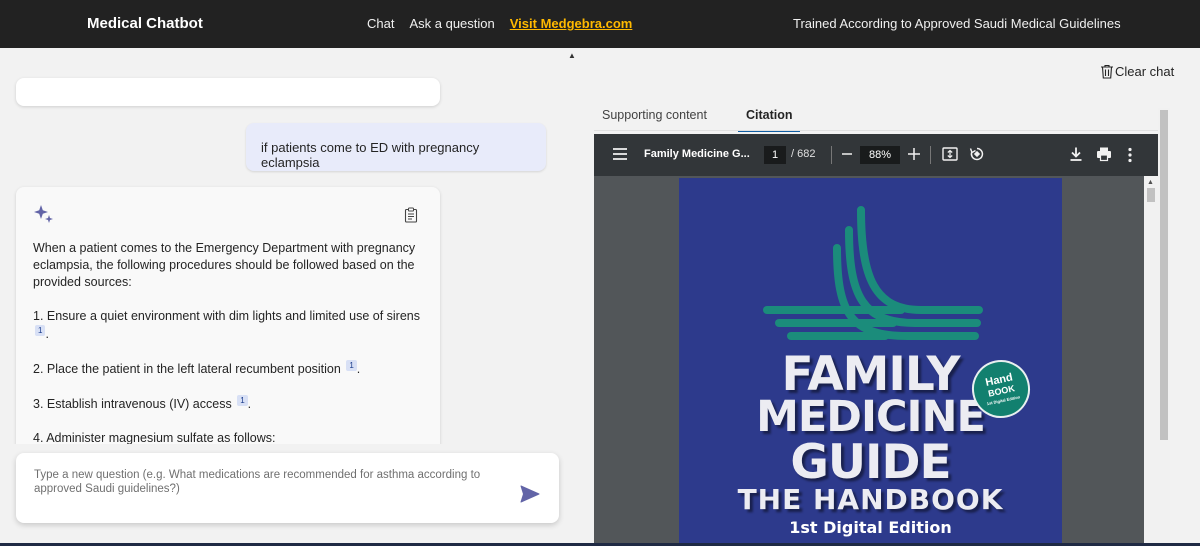  Describe the element at coordinates (950, 154) in the screenshot. I see `fit-page-icon` at that location.